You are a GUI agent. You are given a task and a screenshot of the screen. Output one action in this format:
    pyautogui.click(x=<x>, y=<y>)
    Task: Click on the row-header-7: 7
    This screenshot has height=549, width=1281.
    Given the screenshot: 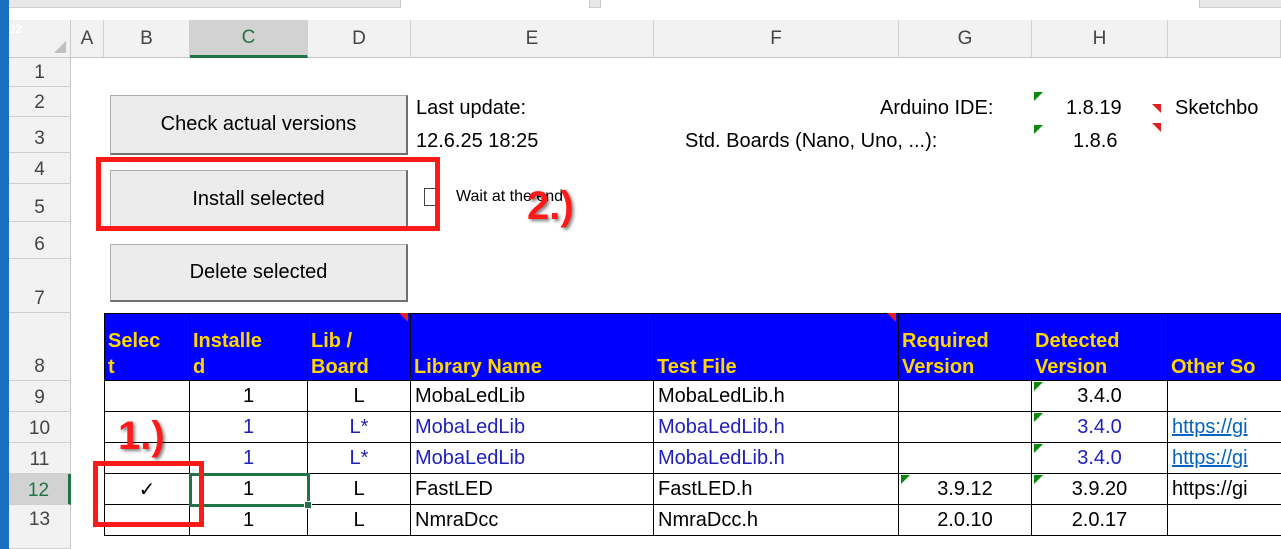 What is the action you would take?
    pyautogui.click(x=40, y=286)
    